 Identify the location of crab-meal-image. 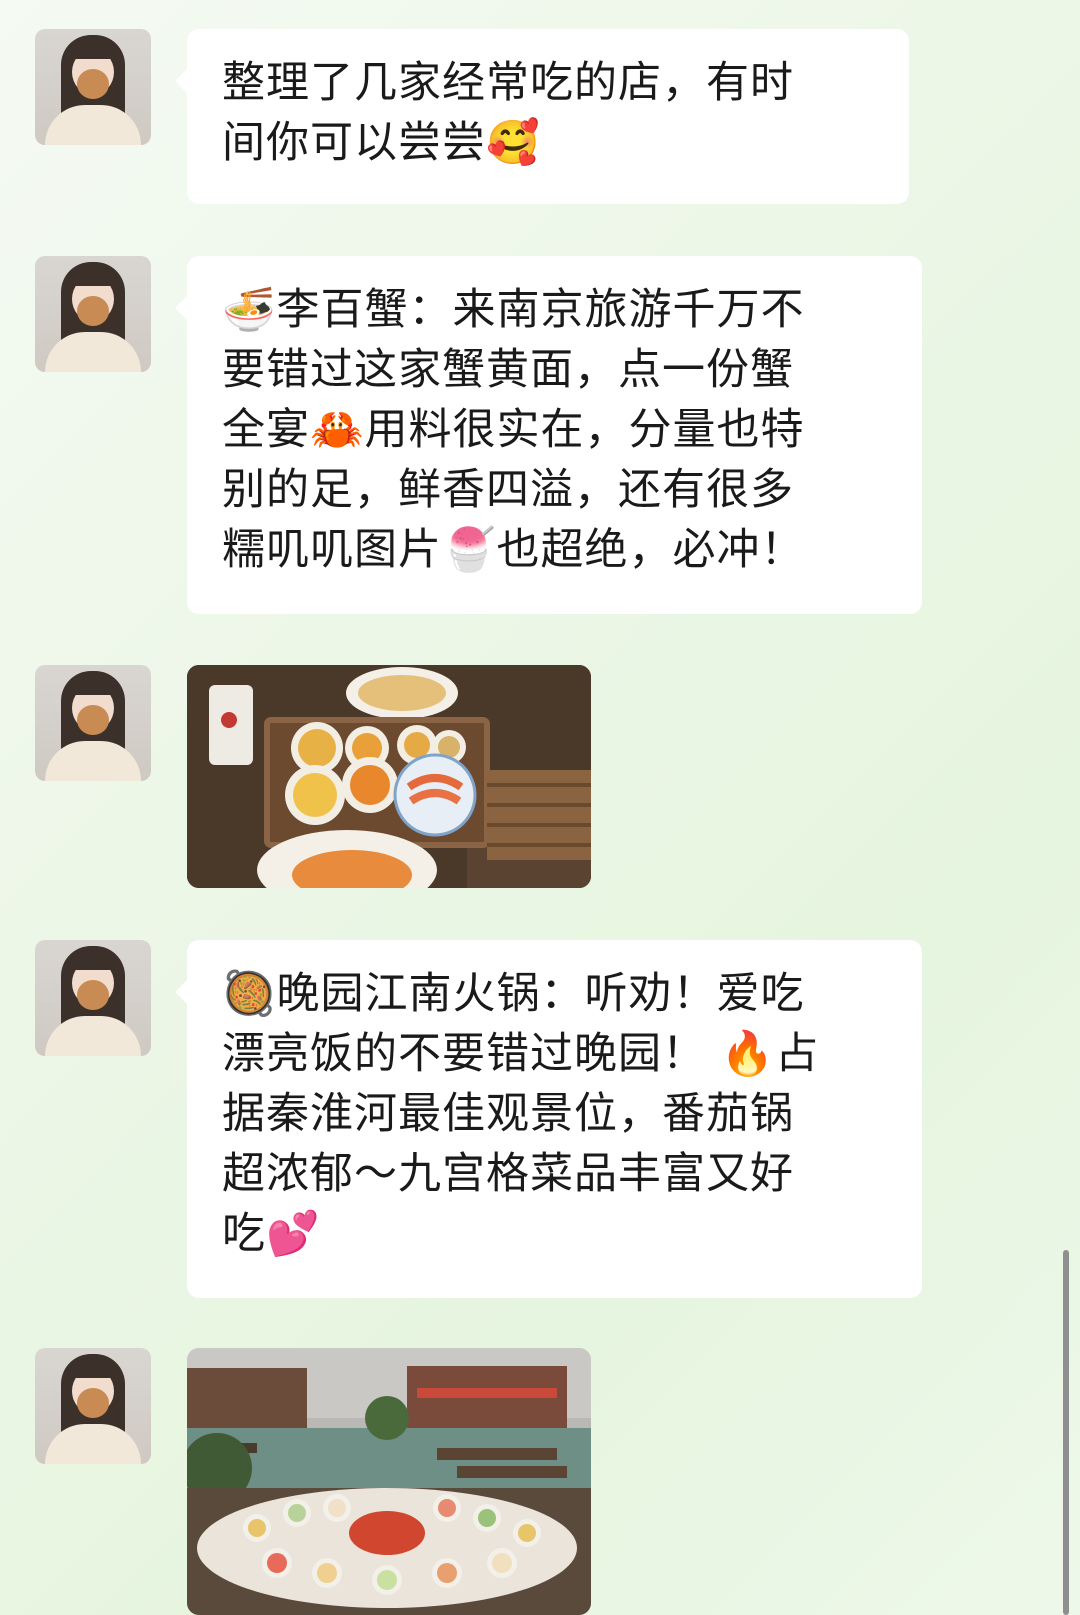
(389, 776).